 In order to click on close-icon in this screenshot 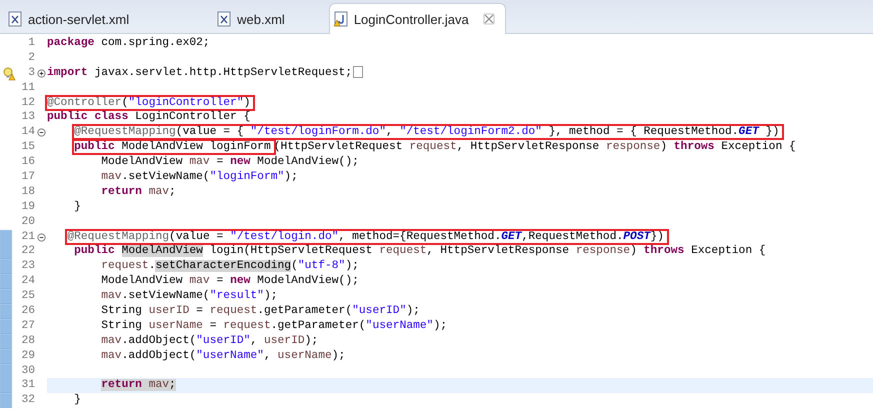, I will do `click(488, 19)`.